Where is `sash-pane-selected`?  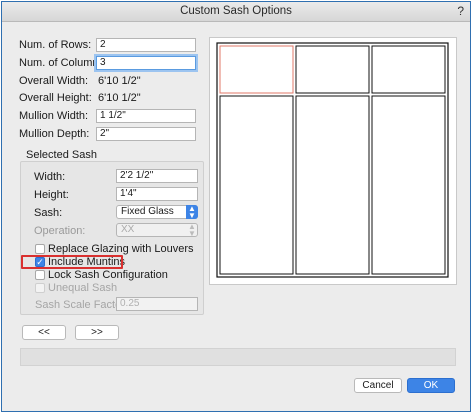 sash-pane-selected is located at coordinates (256, 69).